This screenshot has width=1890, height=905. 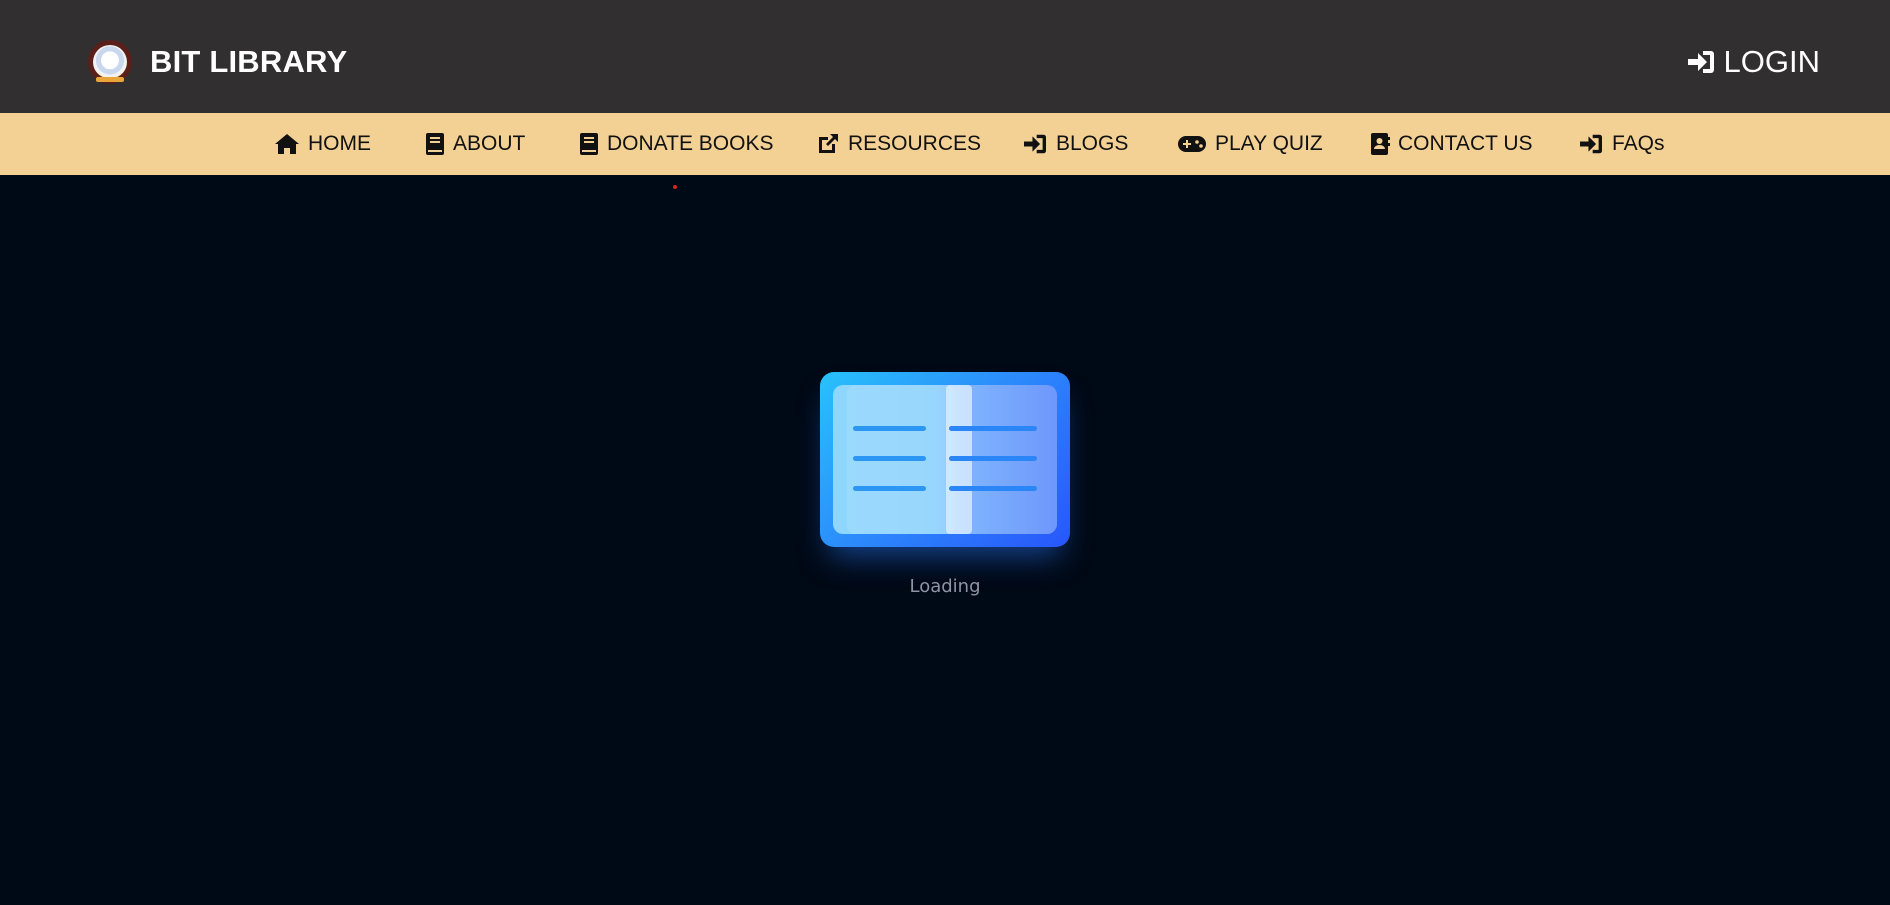 I want to click on book-pages, so click(x=945, y=459).